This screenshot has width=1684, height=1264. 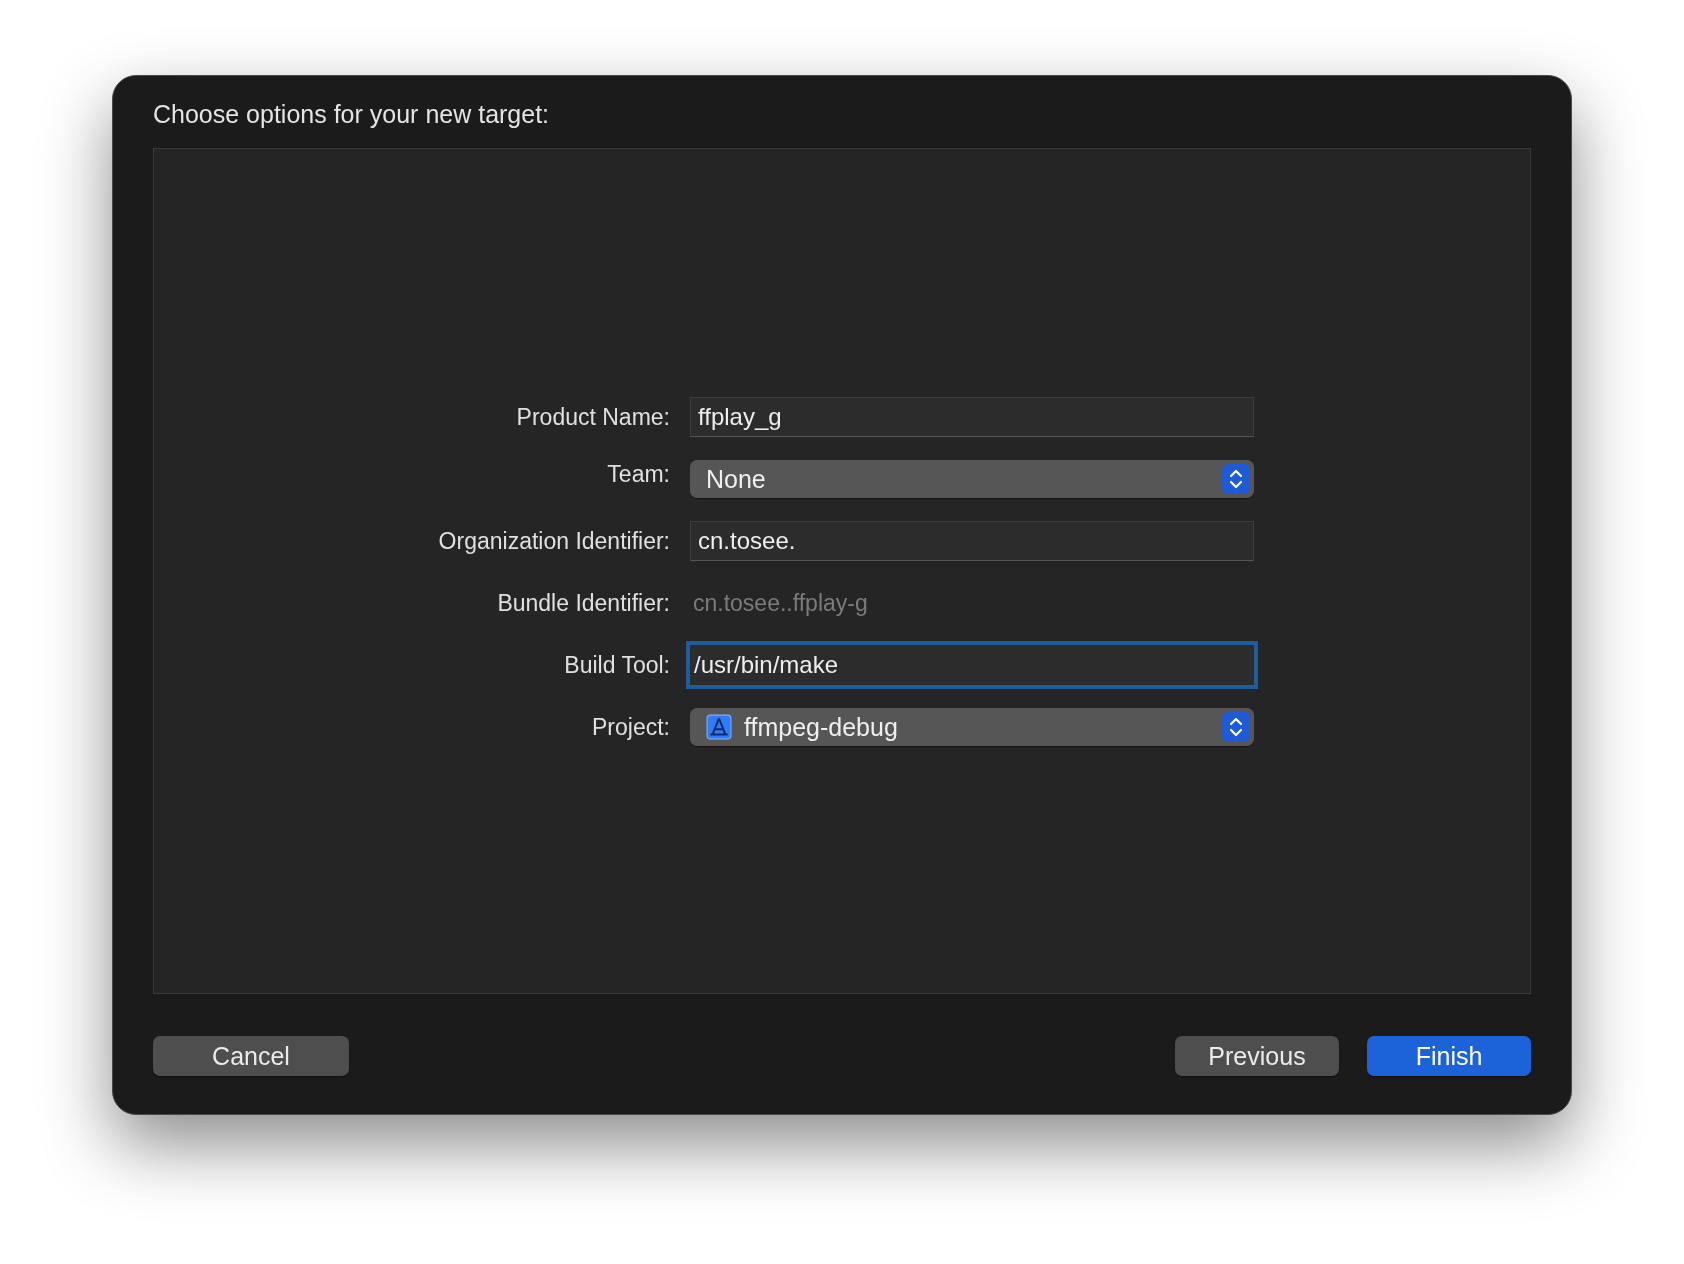 I want to click on field-label: Team:, so click(x=638, y=474).